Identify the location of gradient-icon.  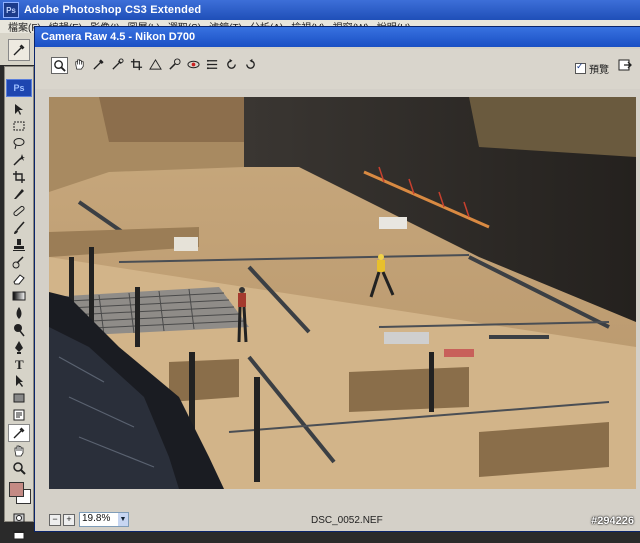
(19, 296).